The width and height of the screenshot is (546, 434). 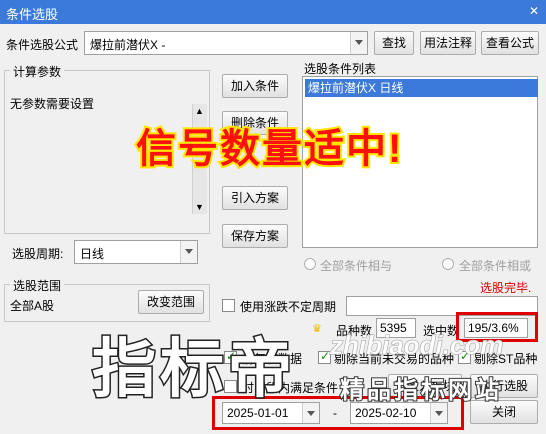 I want to click on save-plan-button: 保存方案, so click(x=255, y=236).